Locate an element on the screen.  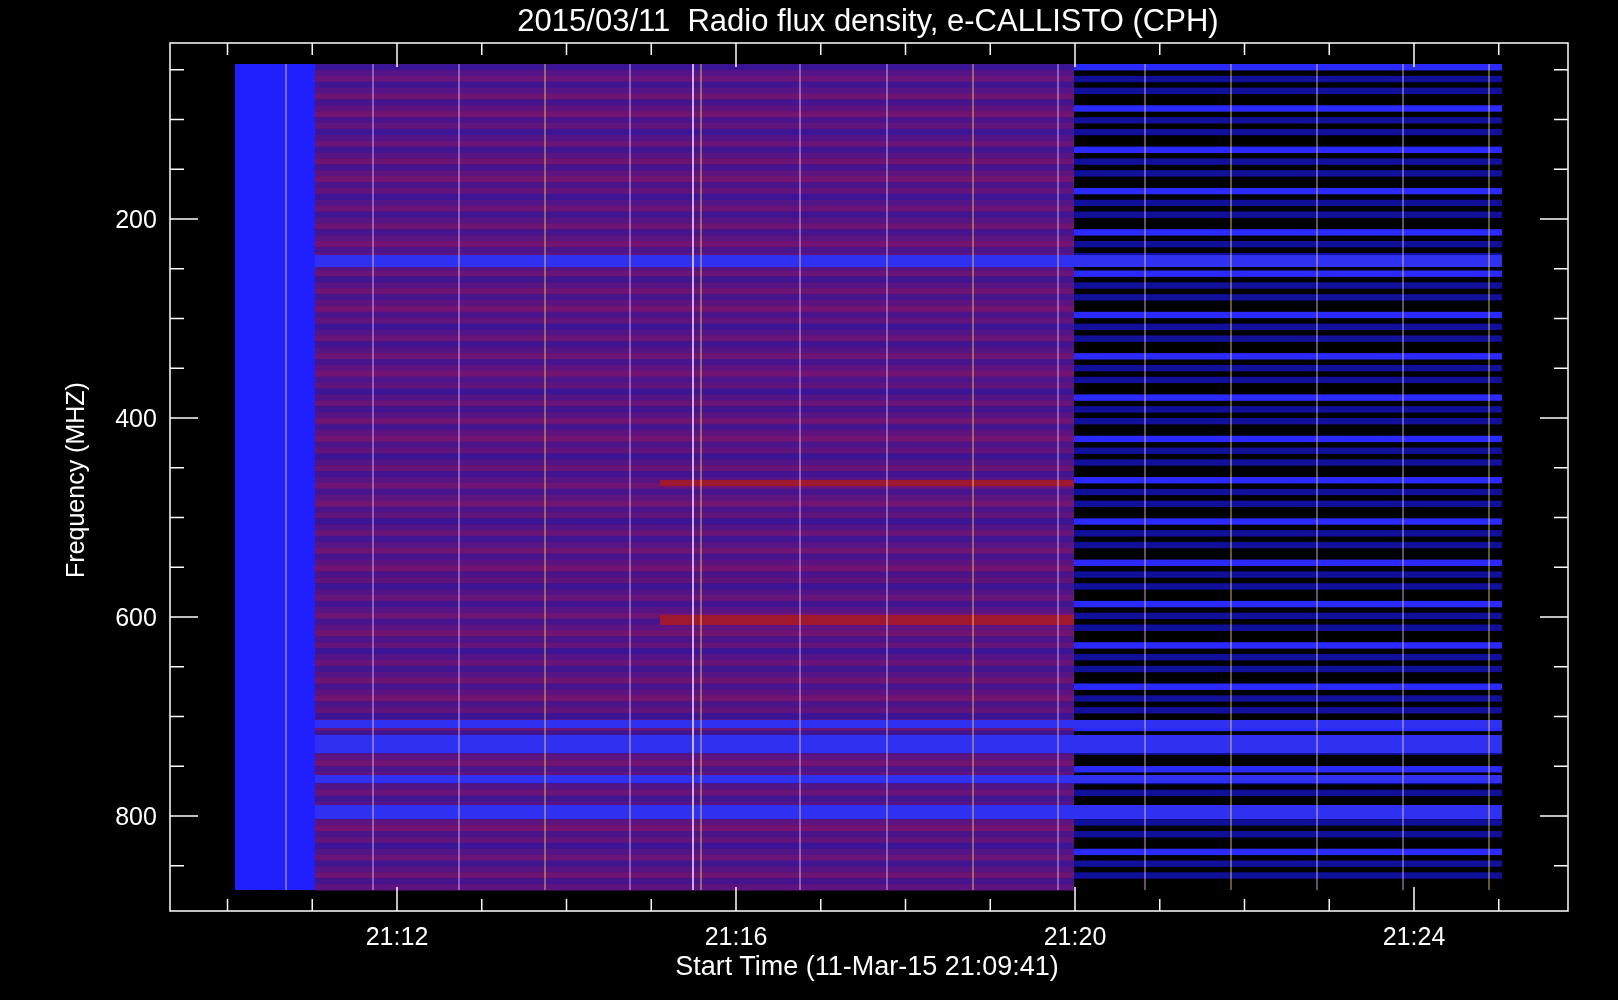
x-tick-label: 21:16 is located at coordinates (736, 936).